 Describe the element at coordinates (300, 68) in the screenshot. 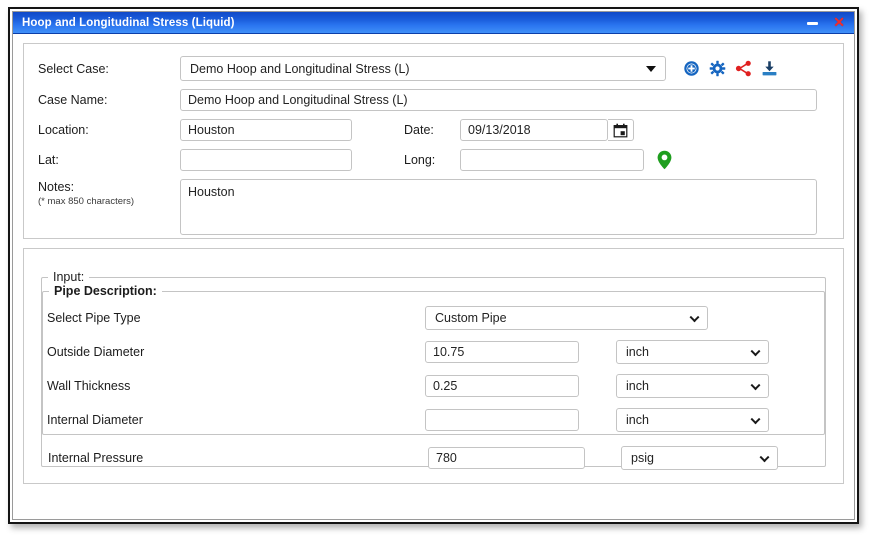

I see `select-case-value: Demo Hoop and Longitudinal Stress (L)` at that location.